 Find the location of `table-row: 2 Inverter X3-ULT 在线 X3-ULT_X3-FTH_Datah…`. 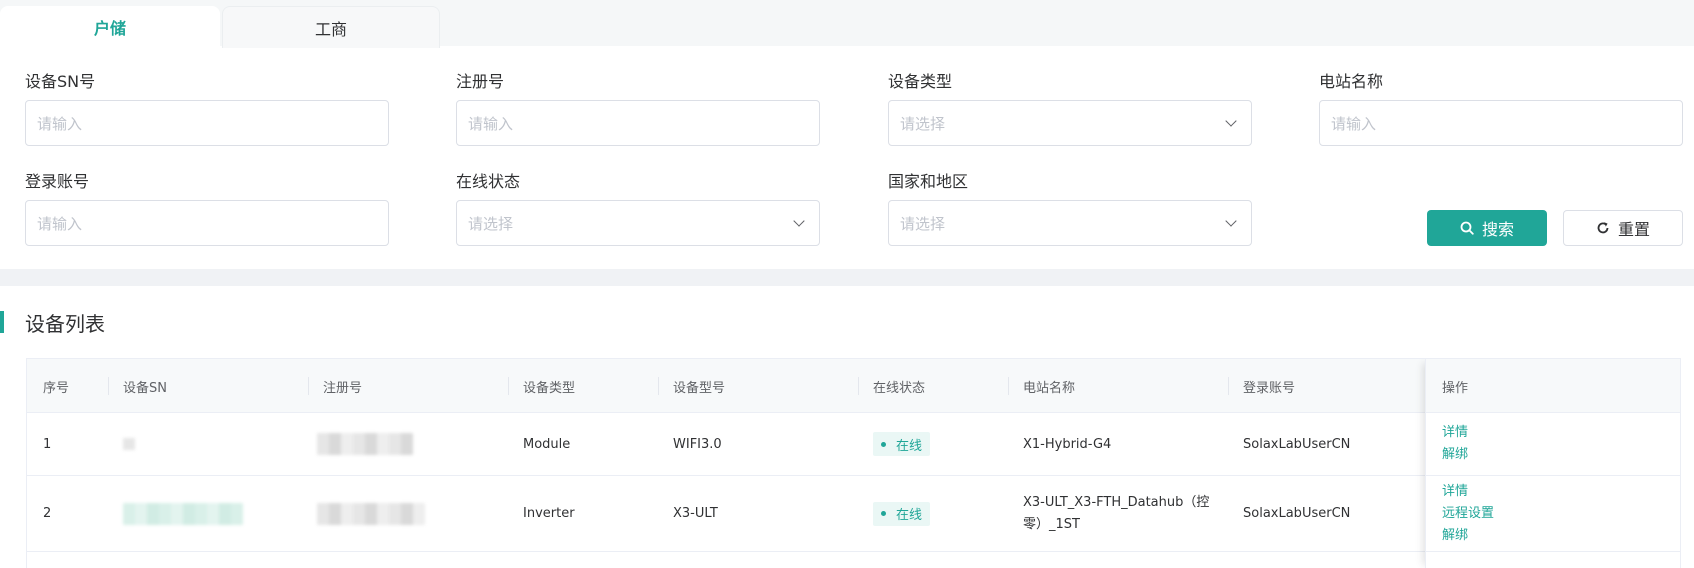

table-row: 2 Inverter X3-ULT 在线 X3-ULT_X3-FTH_Datah… is located at coordinates (853, 514).